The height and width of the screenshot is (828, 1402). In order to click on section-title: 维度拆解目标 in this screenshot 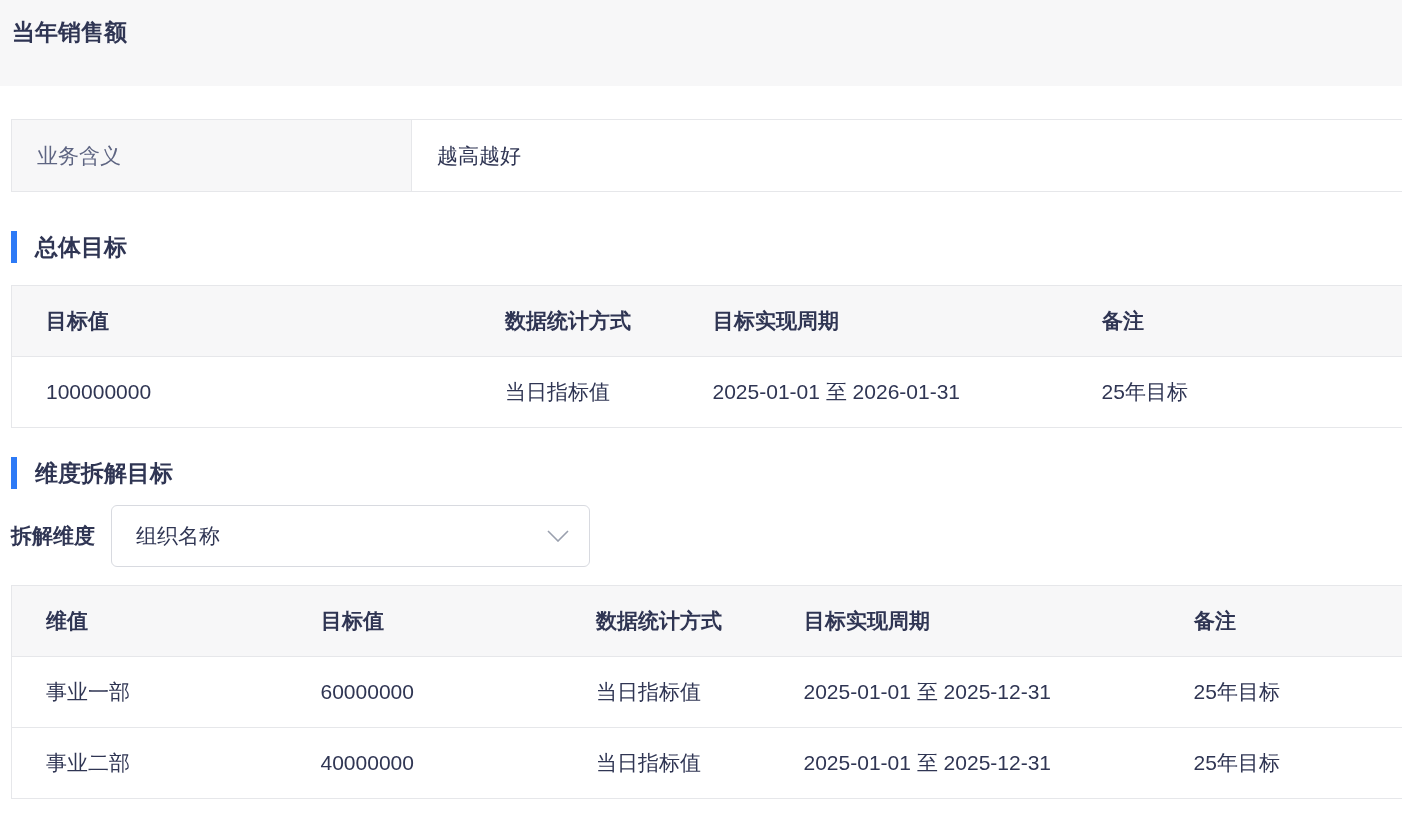, I will do `click(104, 473)`.